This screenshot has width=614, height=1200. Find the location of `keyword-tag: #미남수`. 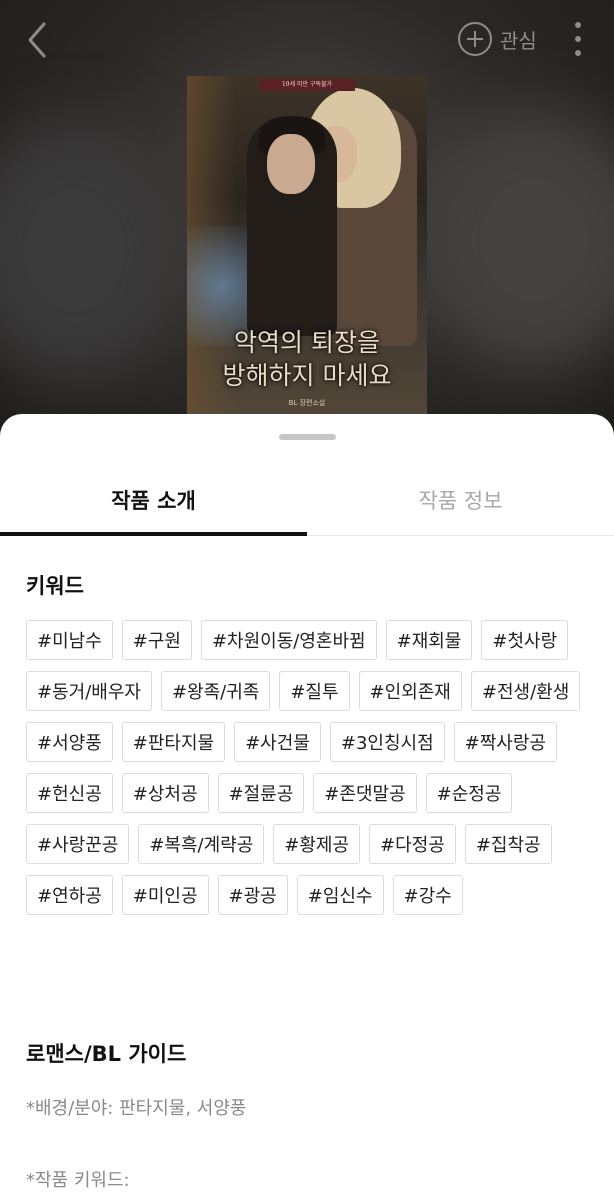

keyword-tag: #미남수 is located at coordinates (69, 640).